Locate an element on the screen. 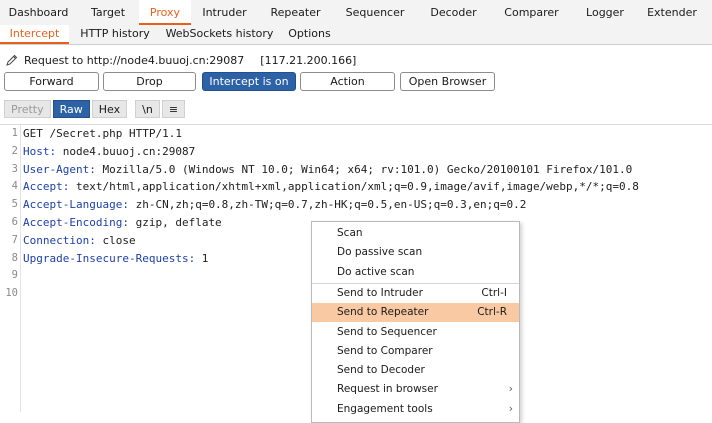 This screenshot has width=712, height=423. header-name: Accept-Encoding: is located at coordinates (76, 222).